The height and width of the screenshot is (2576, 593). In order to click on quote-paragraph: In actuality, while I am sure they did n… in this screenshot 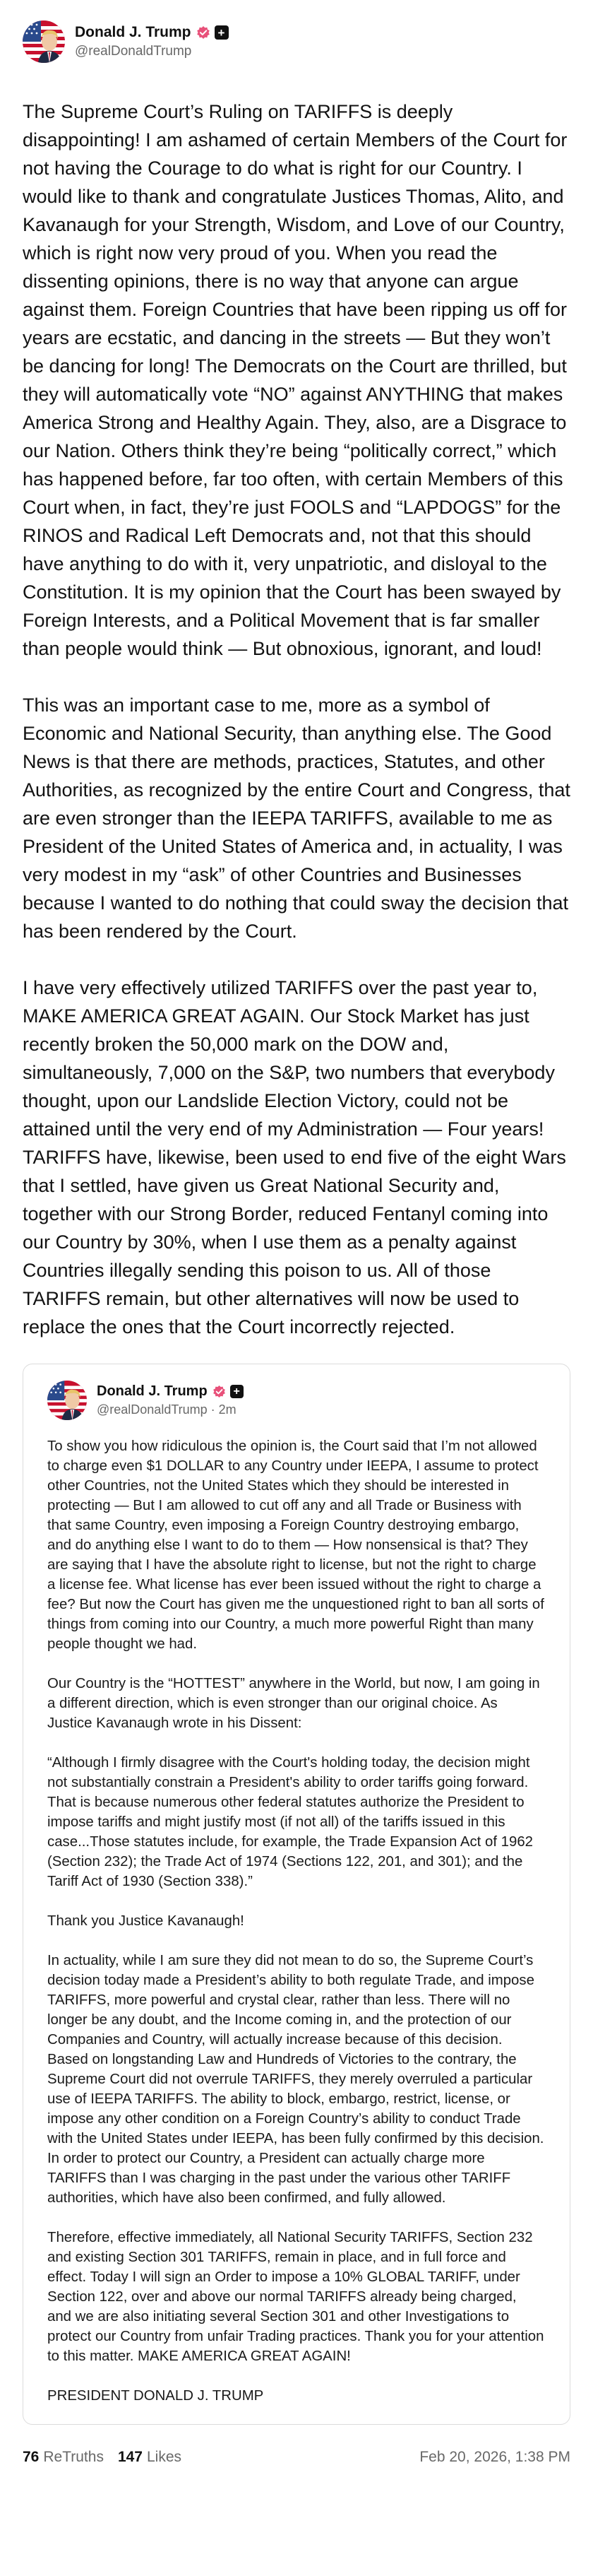, I will do `click(295, 2079)`.